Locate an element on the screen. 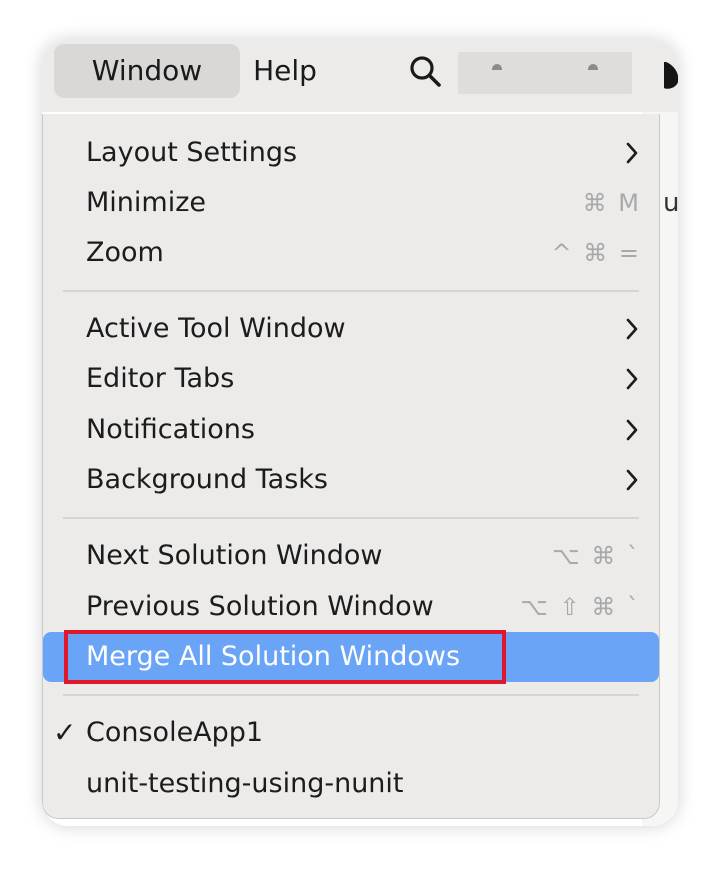 This screenshot has width=720, height=869. menu-item-unit-testing-using-nunit: unit-testing-using-nunit is located at coordinates (351, 784).